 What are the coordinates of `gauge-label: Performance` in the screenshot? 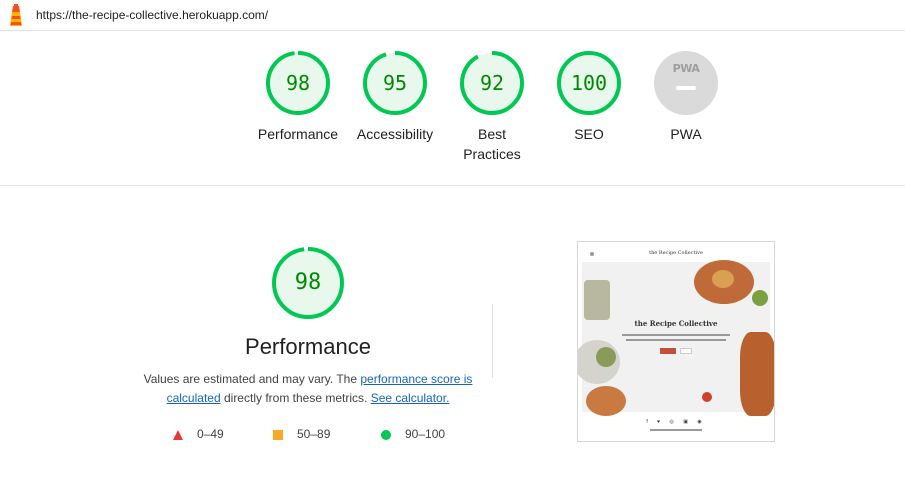 It's located at (298, 134).